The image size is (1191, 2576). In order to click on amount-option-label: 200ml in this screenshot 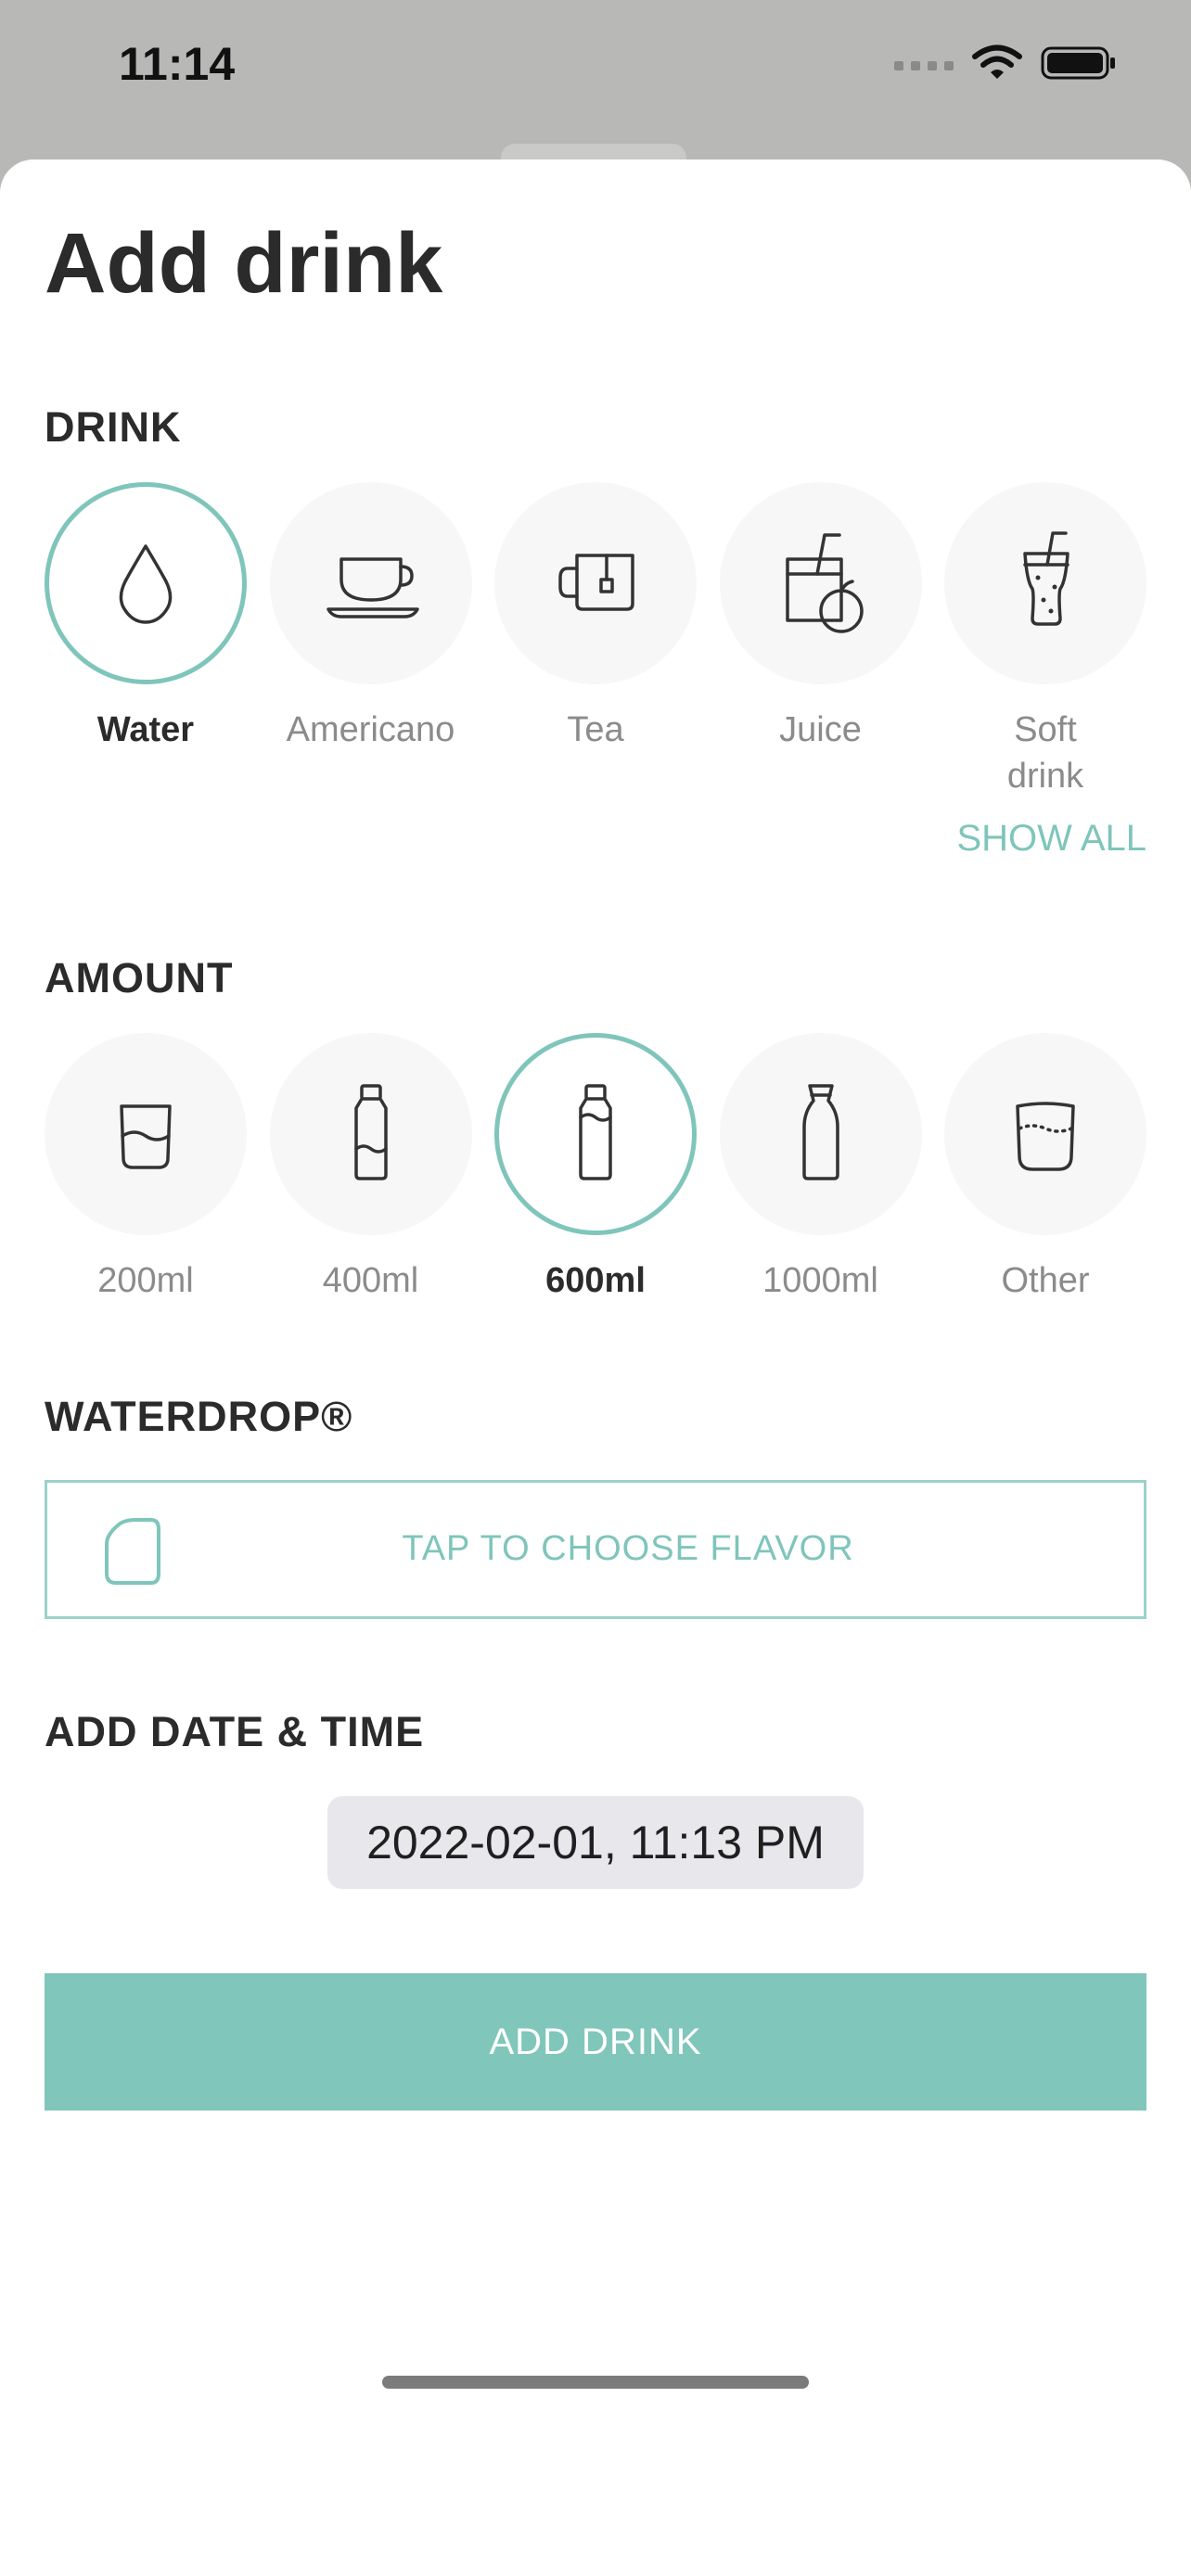, I will do `click(145, 1280)`.